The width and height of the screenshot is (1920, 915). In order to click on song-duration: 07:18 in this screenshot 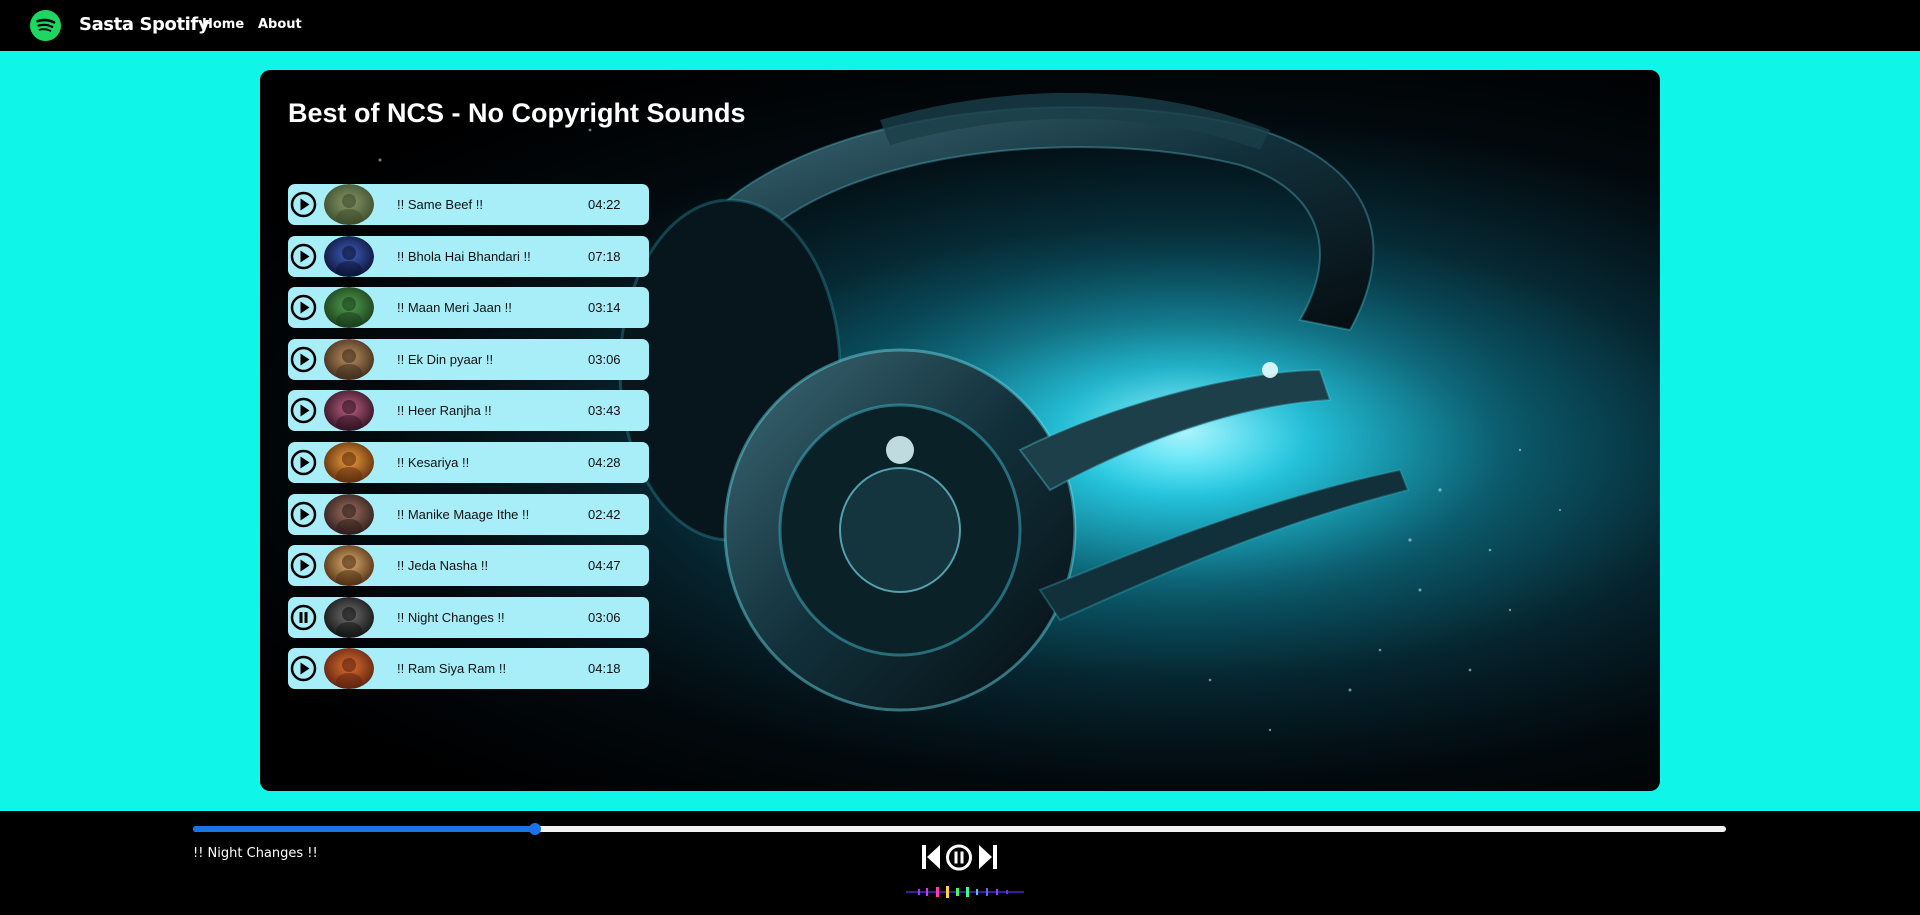, I will do `click(604, 256)`.